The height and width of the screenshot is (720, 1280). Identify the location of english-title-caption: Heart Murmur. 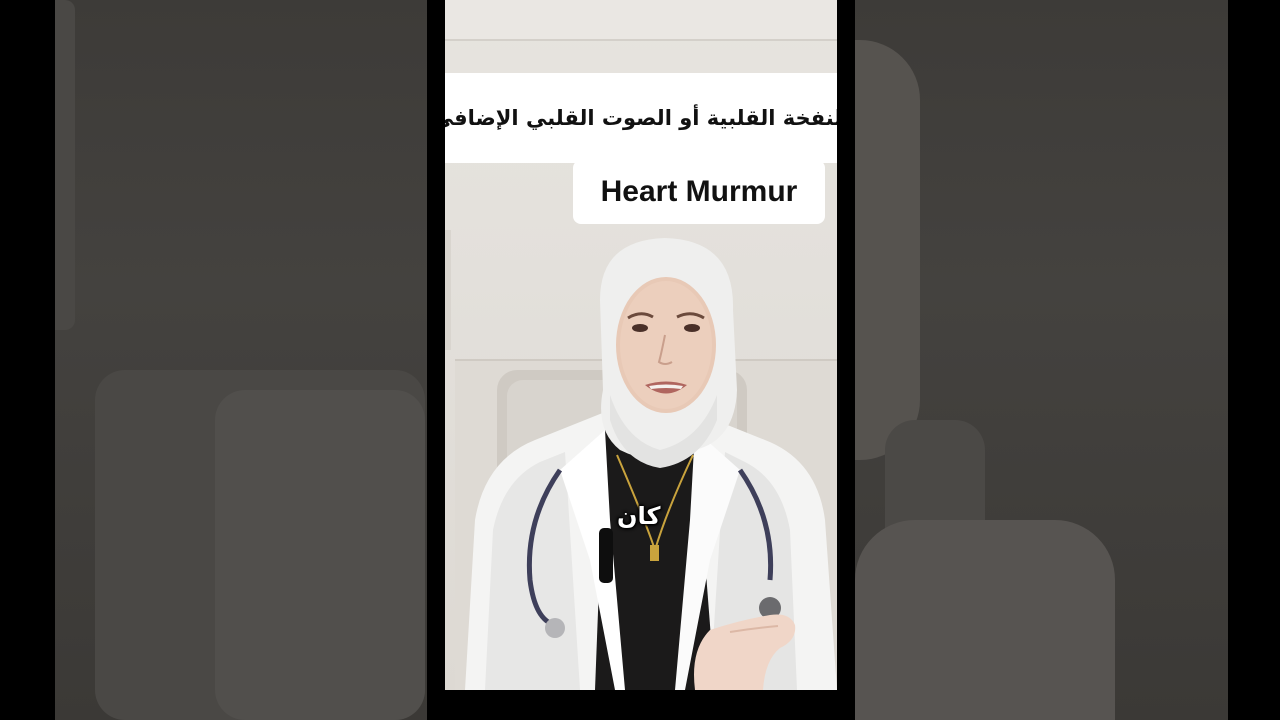
(699, 192).